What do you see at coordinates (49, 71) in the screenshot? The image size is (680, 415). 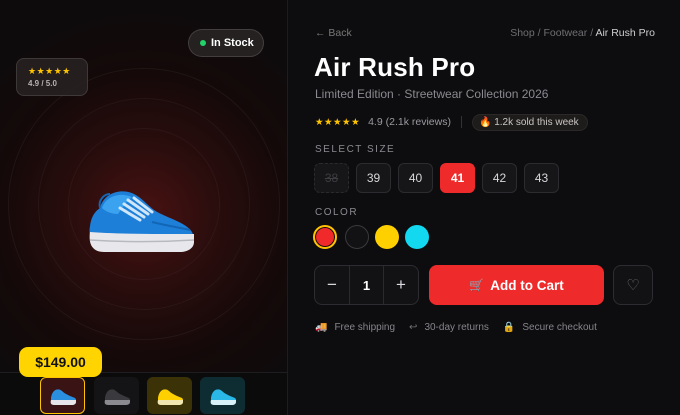 I see `rating-stars: ★★★★★` at bounding box center [49, 71].